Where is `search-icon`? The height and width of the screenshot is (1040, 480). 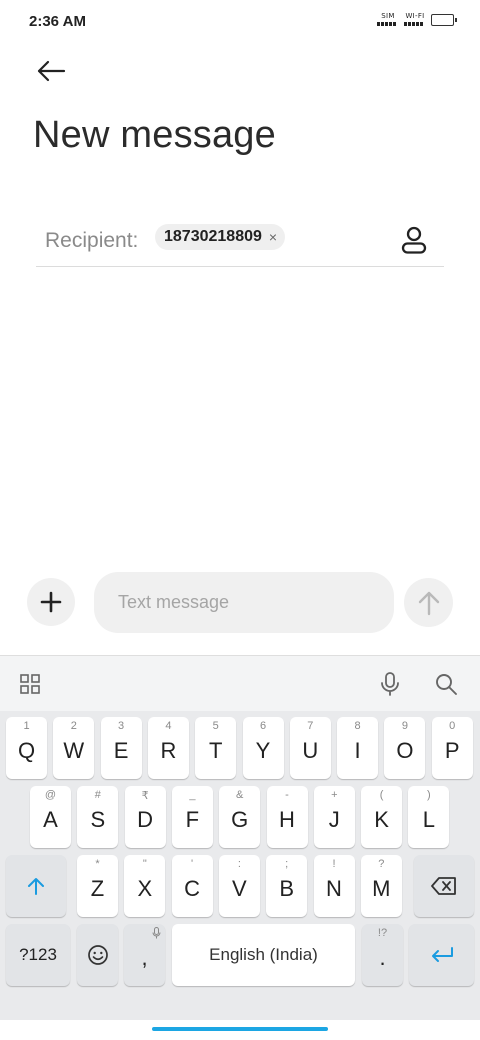 search-icon is located at coordinates (446, 684).